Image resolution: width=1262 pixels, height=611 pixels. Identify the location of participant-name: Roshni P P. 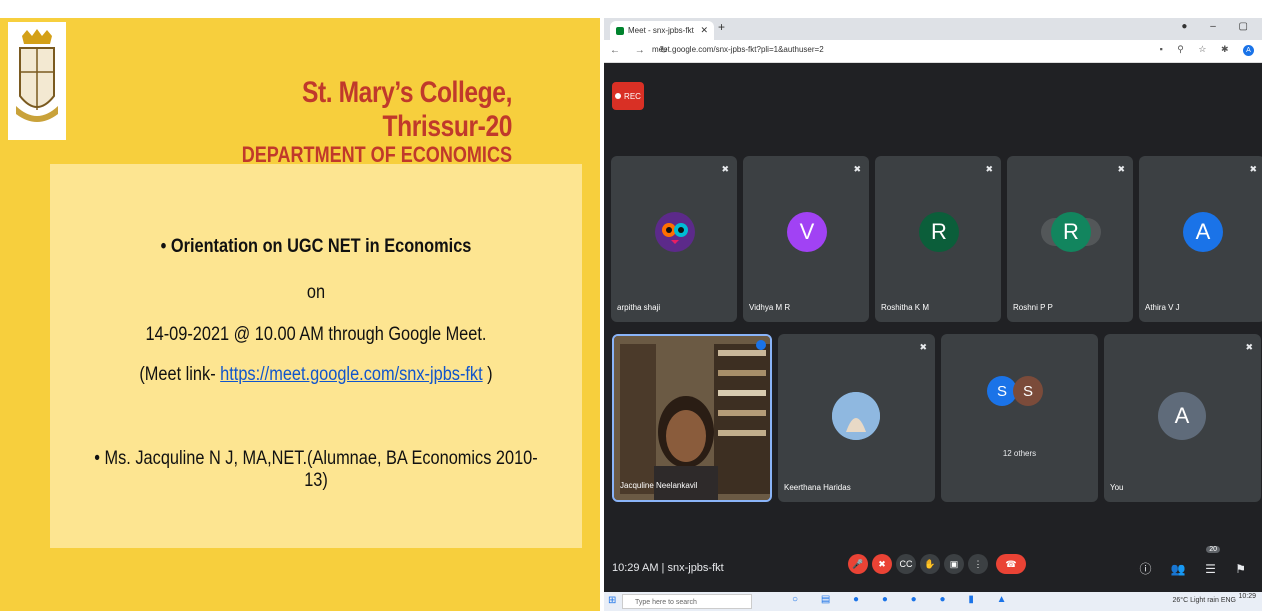
(1033, 307).